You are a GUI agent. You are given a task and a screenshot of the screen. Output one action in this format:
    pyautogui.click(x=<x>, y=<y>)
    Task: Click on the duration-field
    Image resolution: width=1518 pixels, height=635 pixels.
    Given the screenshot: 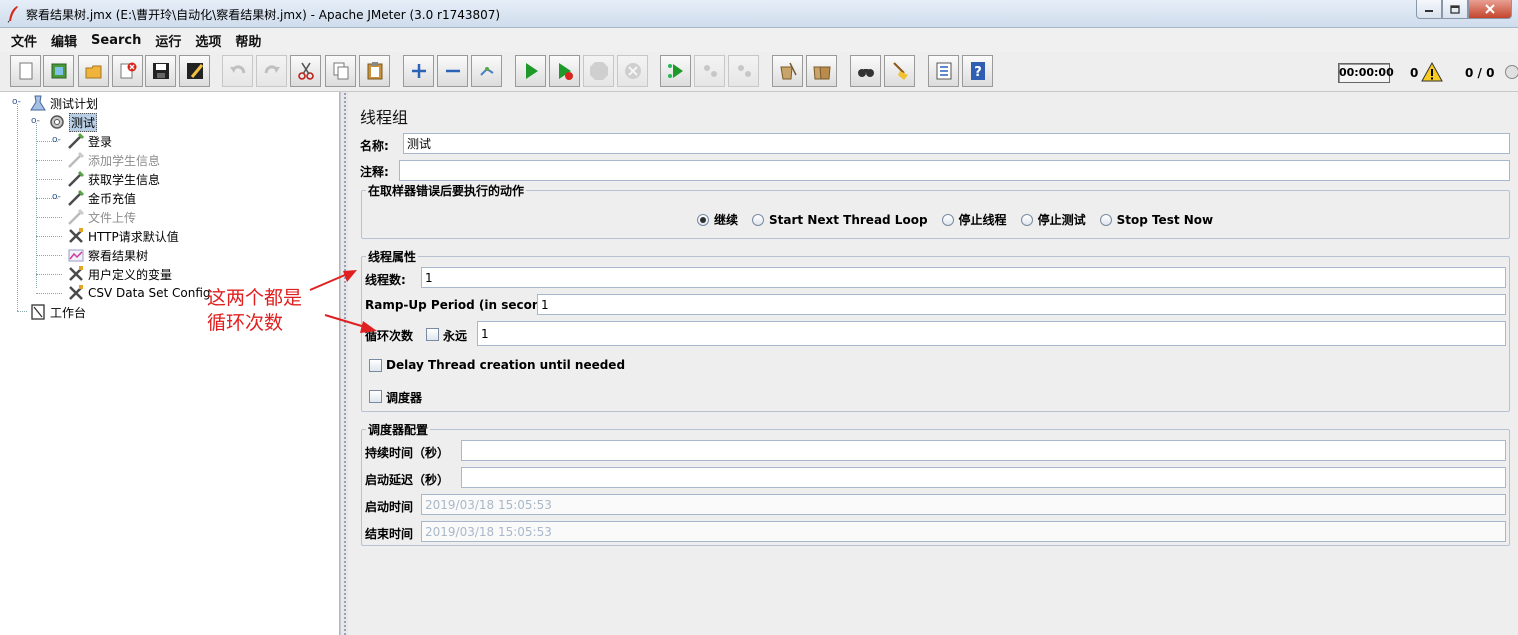 What is the action you would take?
    pyautogui.click(x=983, y=450)
    